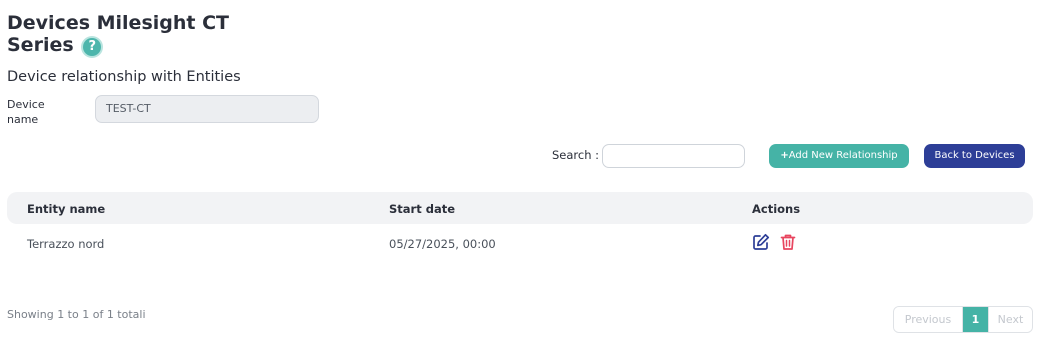 The height and width of the screenshot is (355, 1046). I want to click on help-icon: ?, so click(92, 47).